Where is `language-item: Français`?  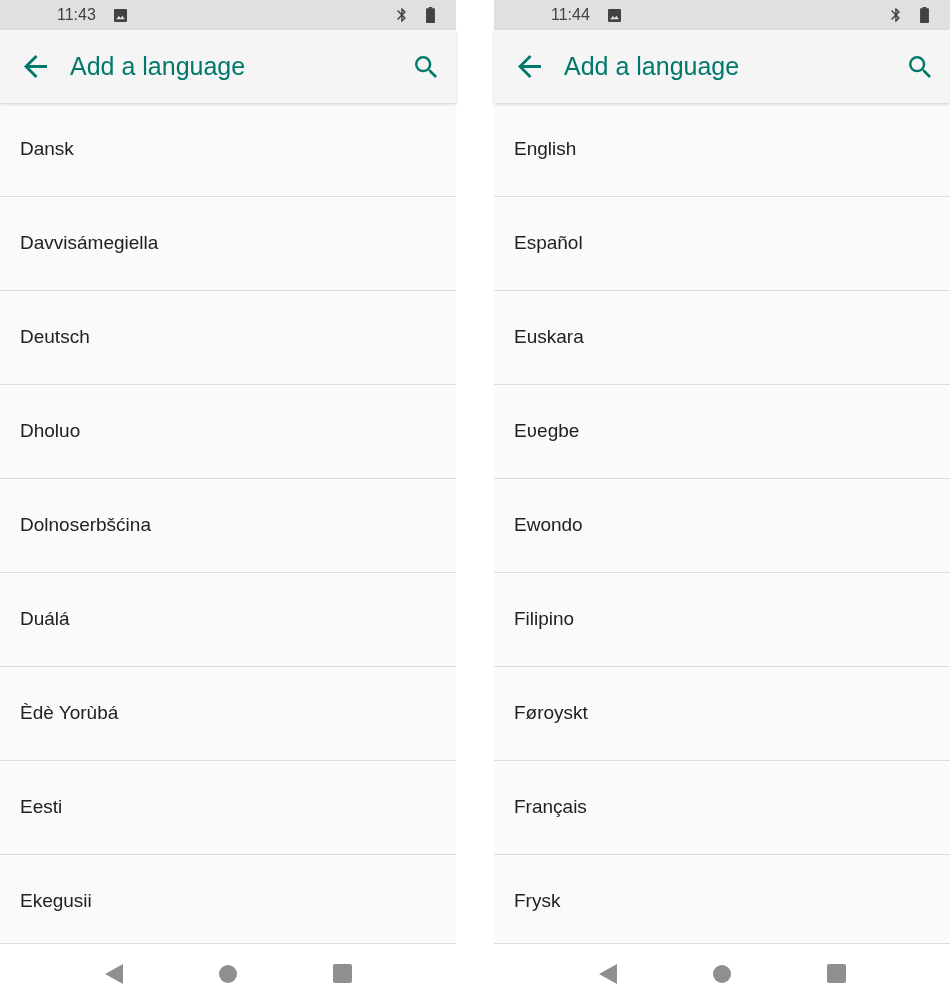
language-item: Français is located at coordinates (722, 808).